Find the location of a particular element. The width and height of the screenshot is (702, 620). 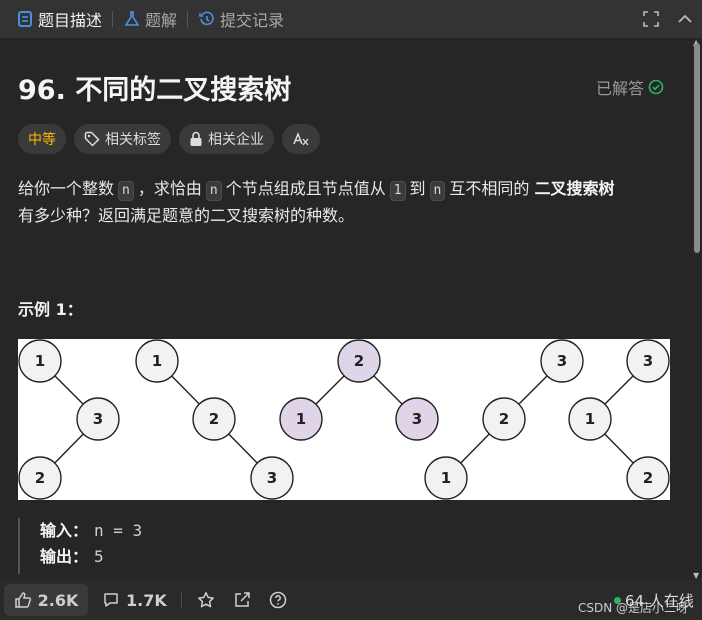

thumbs-up-icon is located at coordinates (22, 600).